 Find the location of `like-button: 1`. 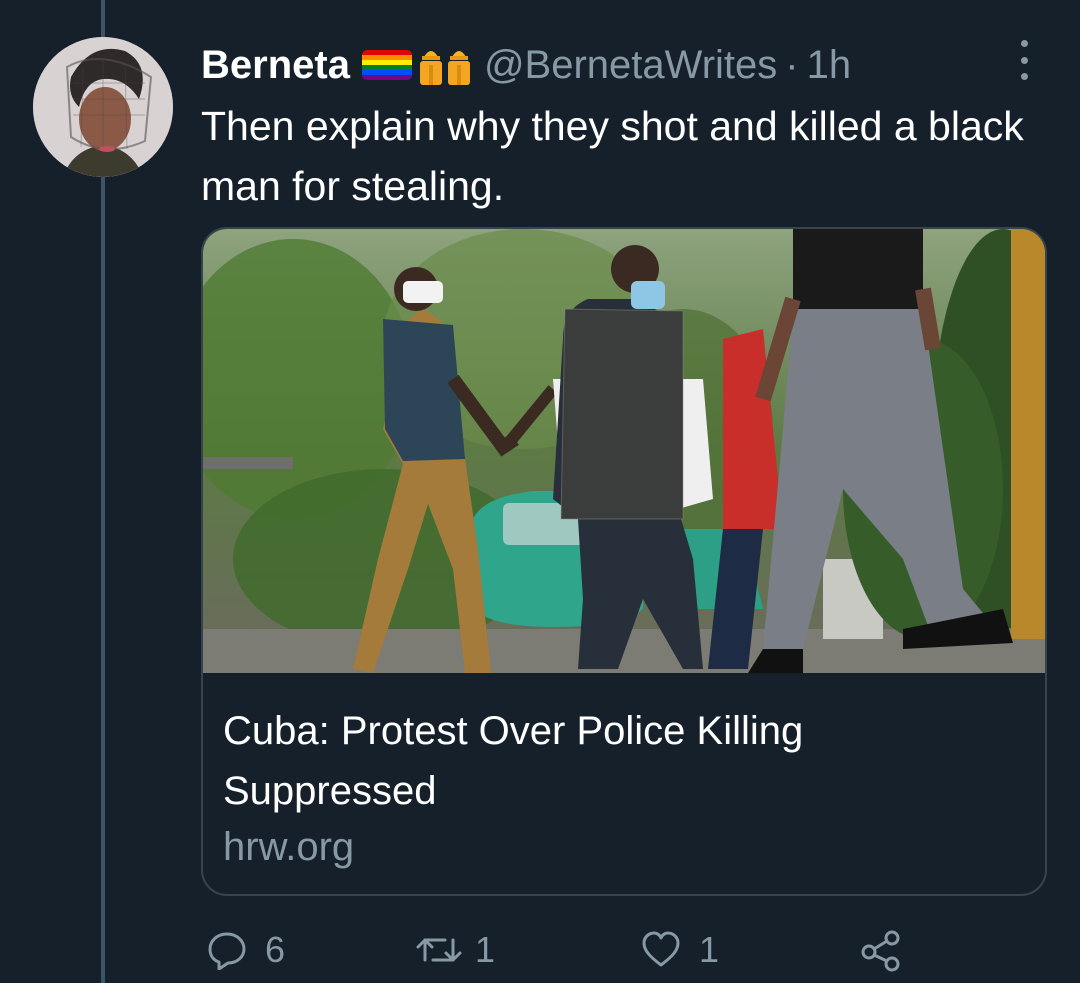

like-button: 1 is located at coordinates (680, 950).